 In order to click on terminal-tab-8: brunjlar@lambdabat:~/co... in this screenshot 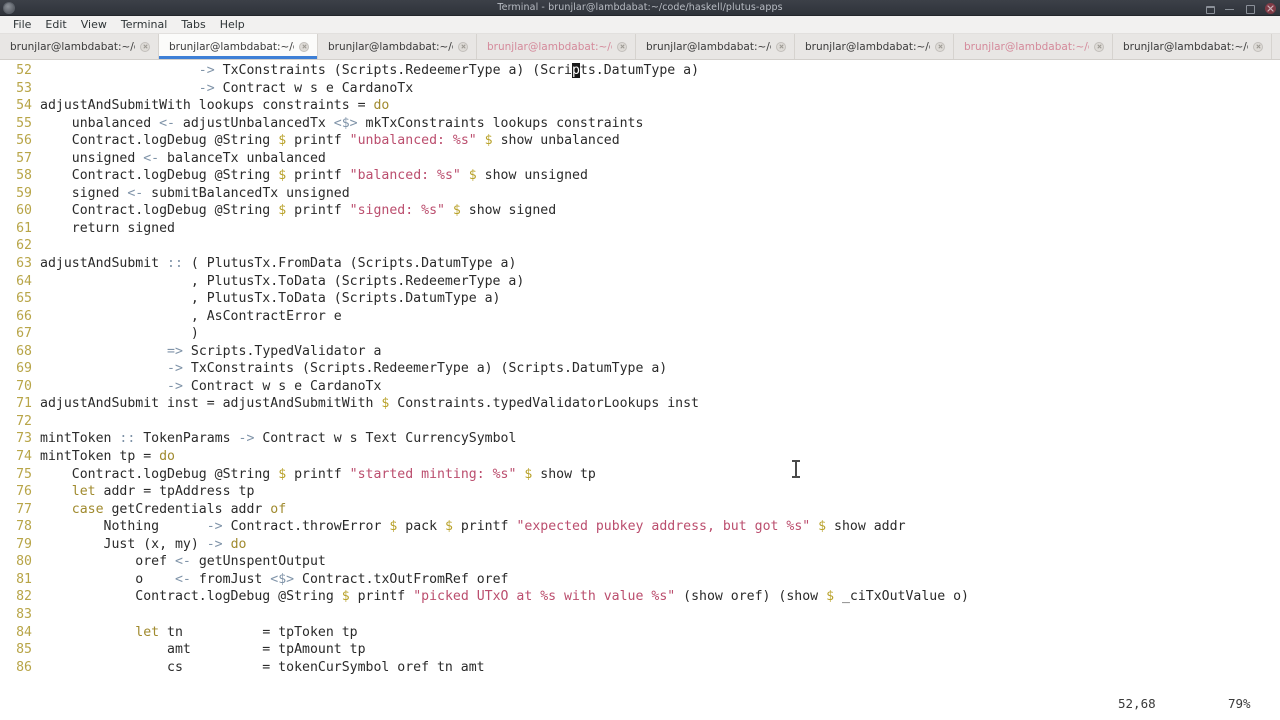, I will do `click(1192, 46)`.